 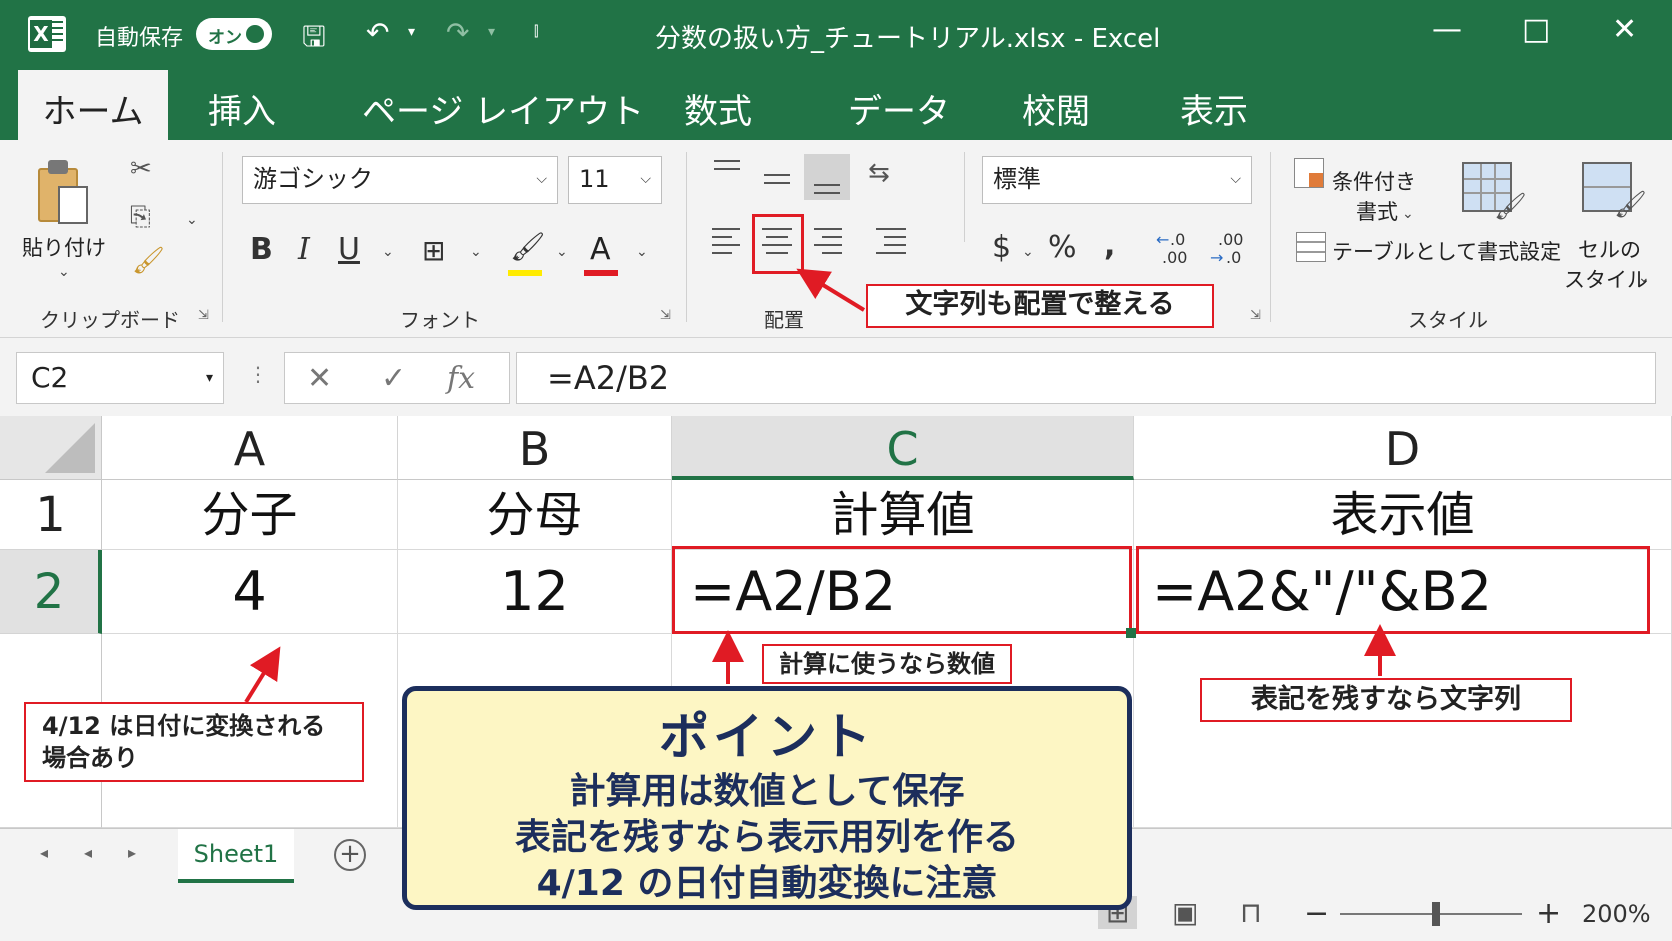 I want to click on first-sheet-icon: ◂, so click(x=44, y=852).